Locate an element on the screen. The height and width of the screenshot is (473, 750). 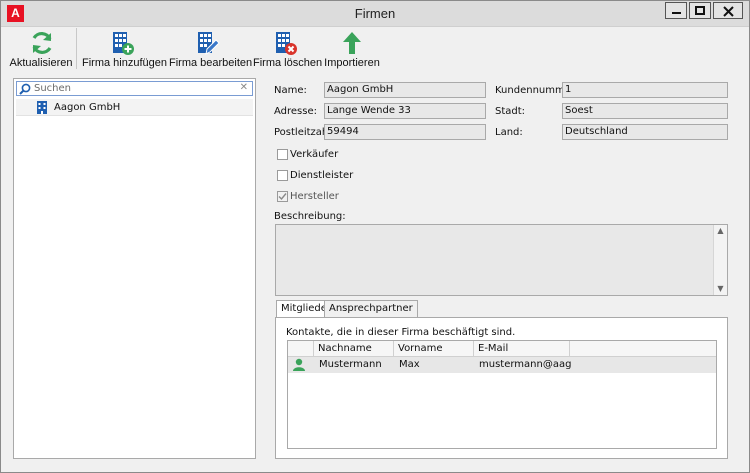
close-icon is located at coordinates (728, 11).